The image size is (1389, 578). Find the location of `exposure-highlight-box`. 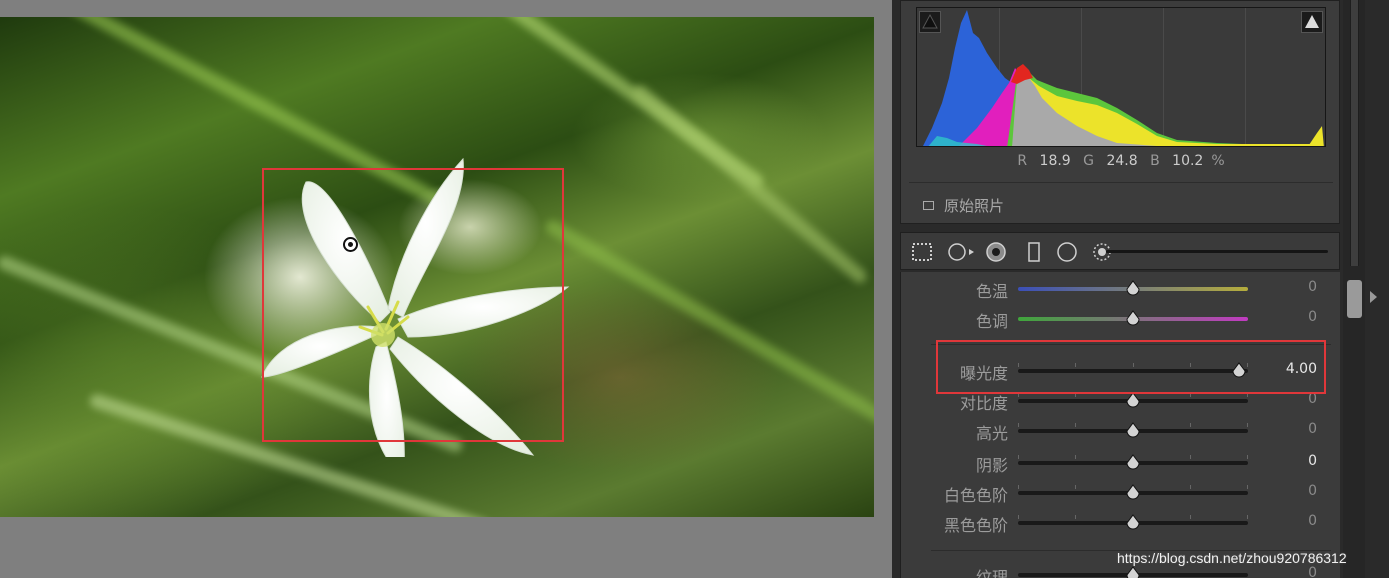

exposure-highlight-box is located at coordinates (1131, 367).